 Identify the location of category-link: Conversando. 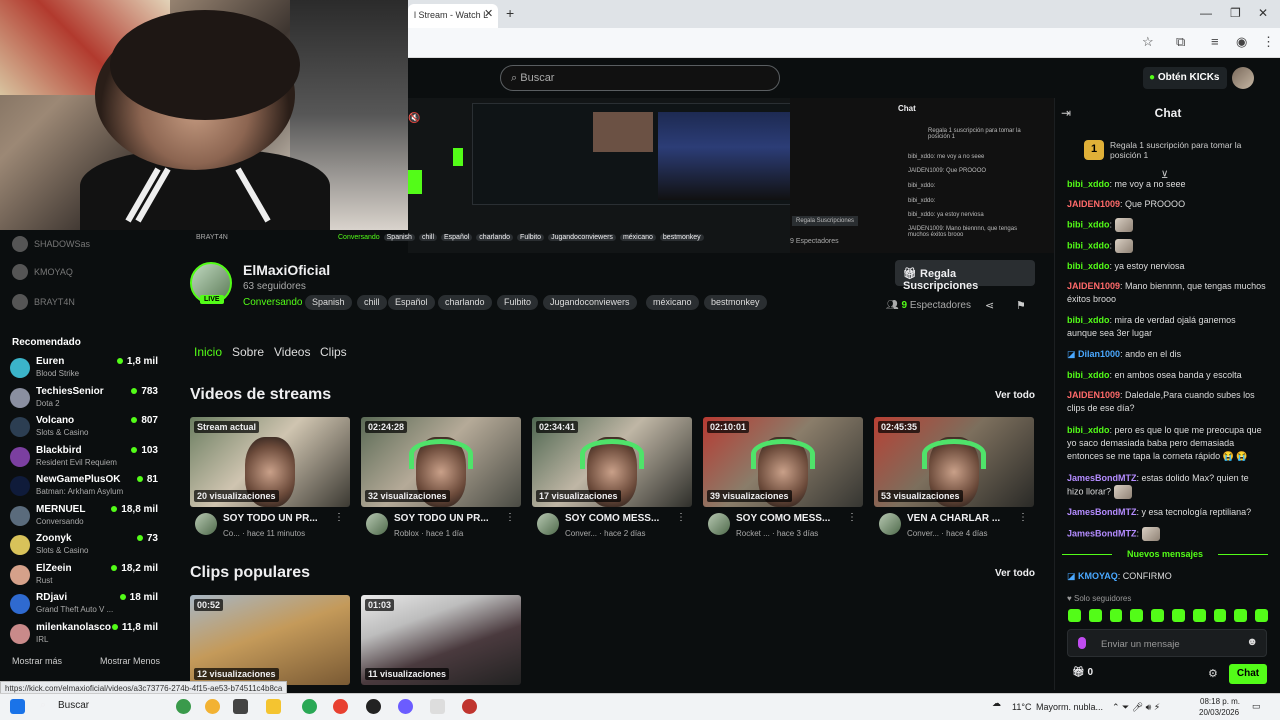
(272, 302).